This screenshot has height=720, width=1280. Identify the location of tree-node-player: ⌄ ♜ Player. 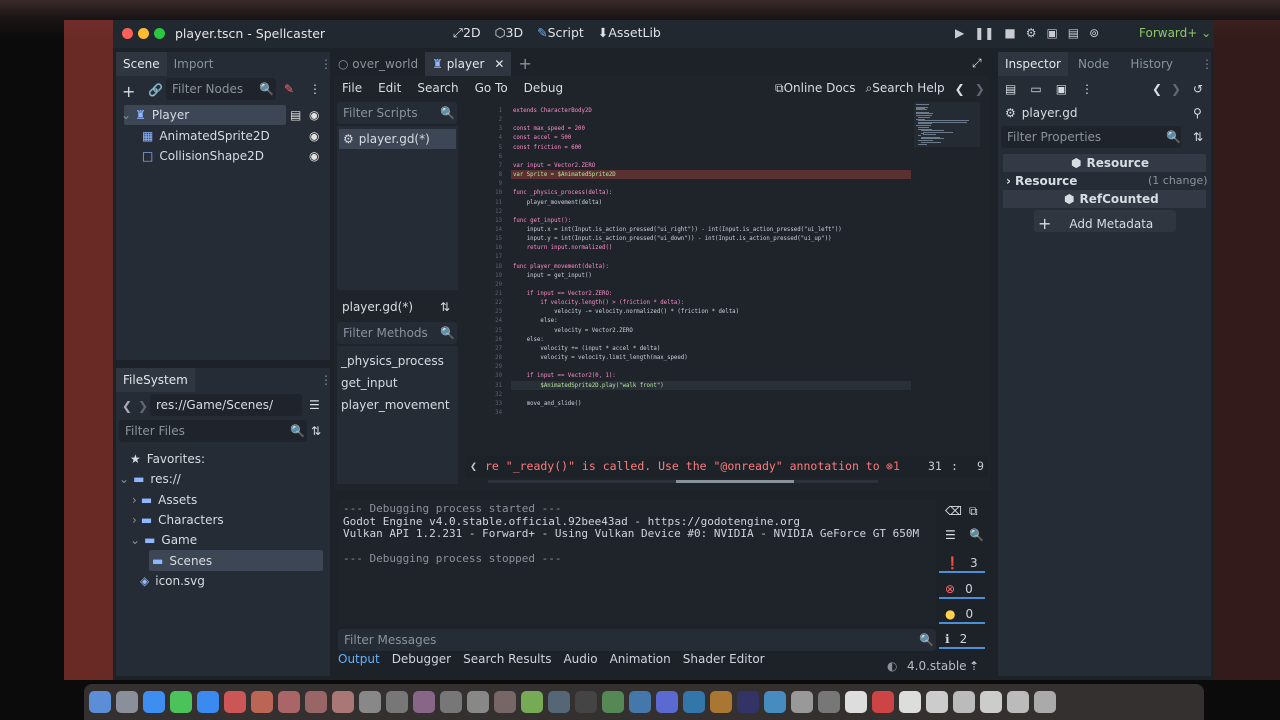
(155, 115).